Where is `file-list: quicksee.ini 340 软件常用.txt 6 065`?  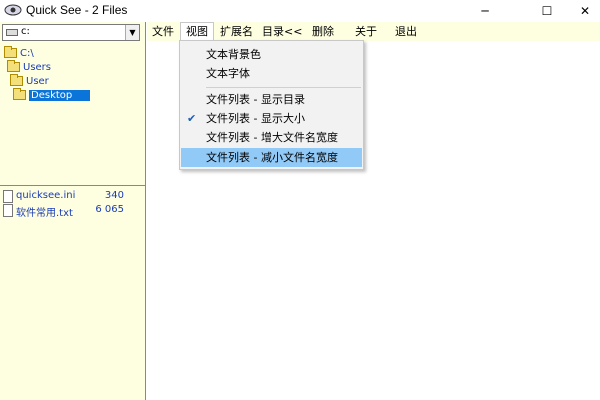
file-list: quicksee.ini 340 软件常用.txt 6 065 is located at coordinates (73, 204).